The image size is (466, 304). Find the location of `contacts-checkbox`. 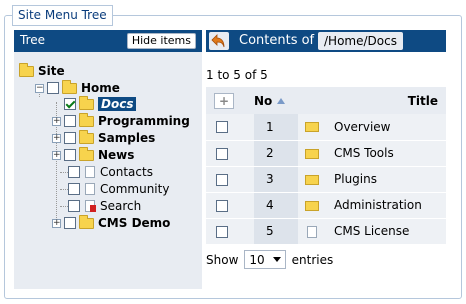

contacts-checkbox is located at coordinates (74, 172).